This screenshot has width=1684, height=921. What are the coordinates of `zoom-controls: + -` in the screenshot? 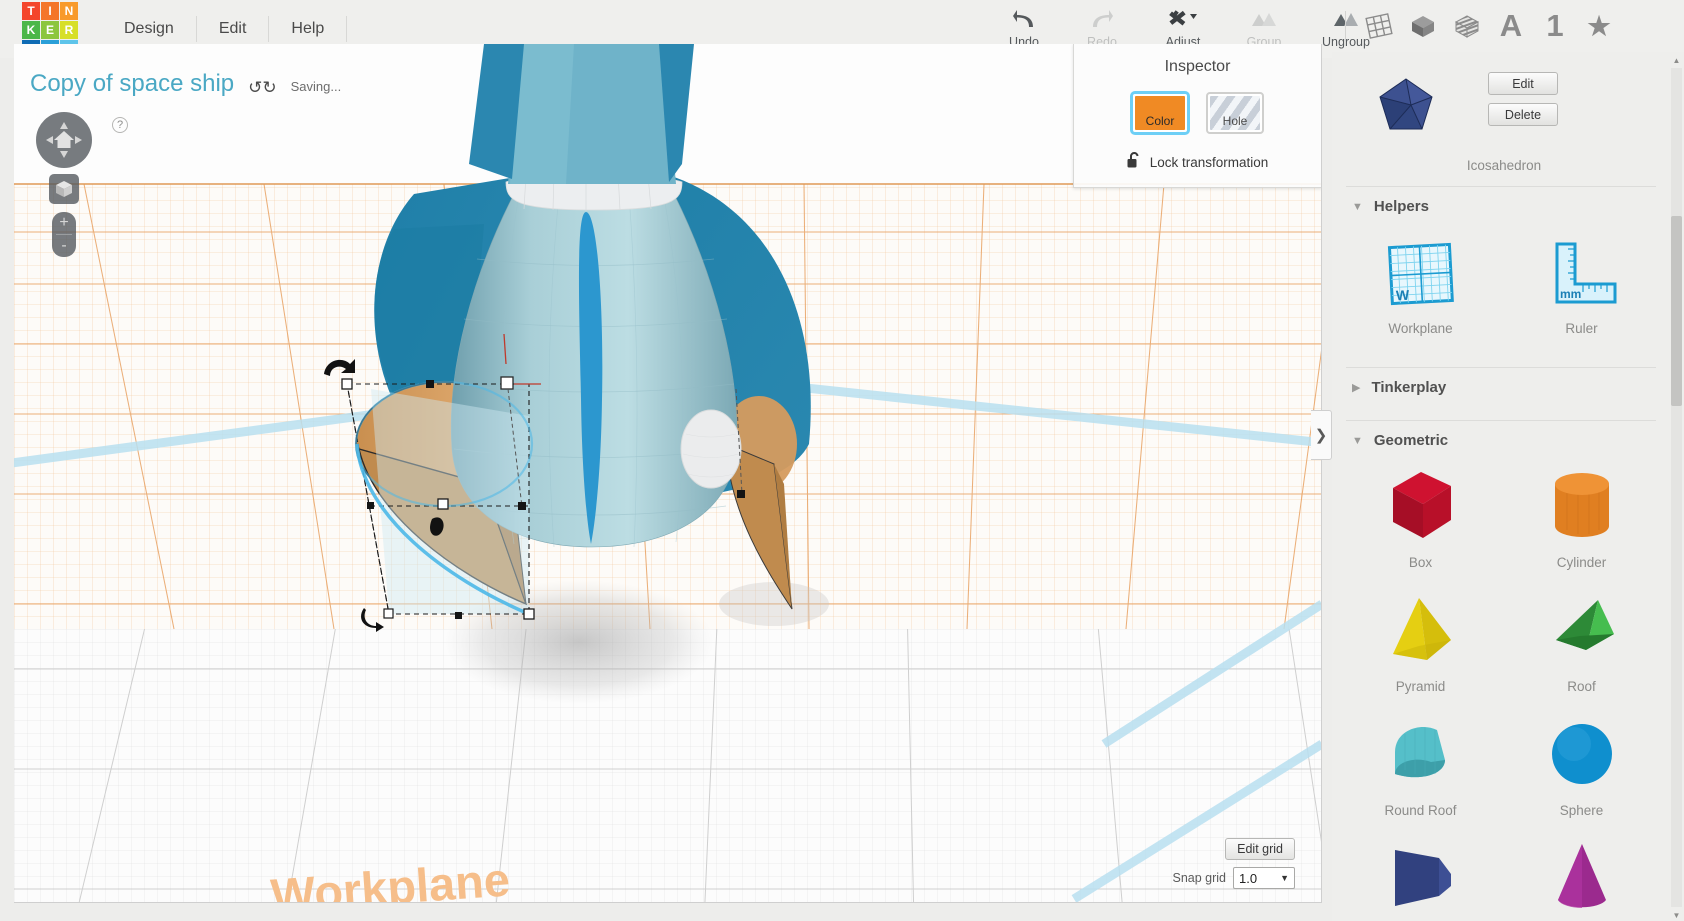 It's located at (64, 234).